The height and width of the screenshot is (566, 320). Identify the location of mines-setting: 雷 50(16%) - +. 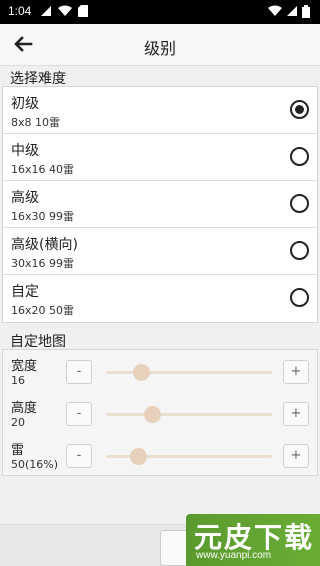
(160, 455).